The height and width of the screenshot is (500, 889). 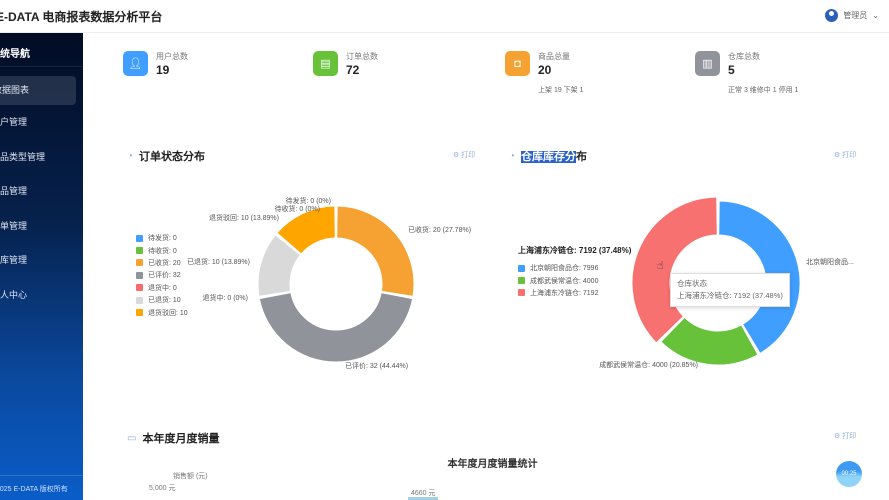 I want to click on legend-label: 已评价: 32, so click(x=164, y=276).